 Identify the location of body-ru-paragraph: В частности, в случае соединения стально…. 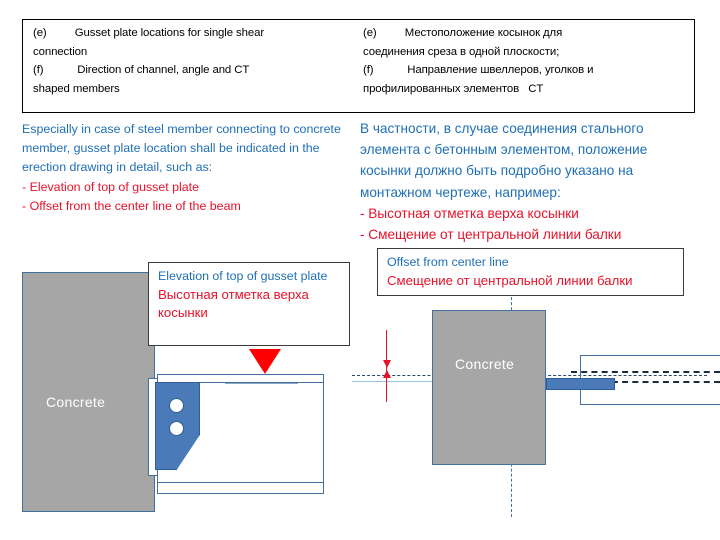
(504, 160).